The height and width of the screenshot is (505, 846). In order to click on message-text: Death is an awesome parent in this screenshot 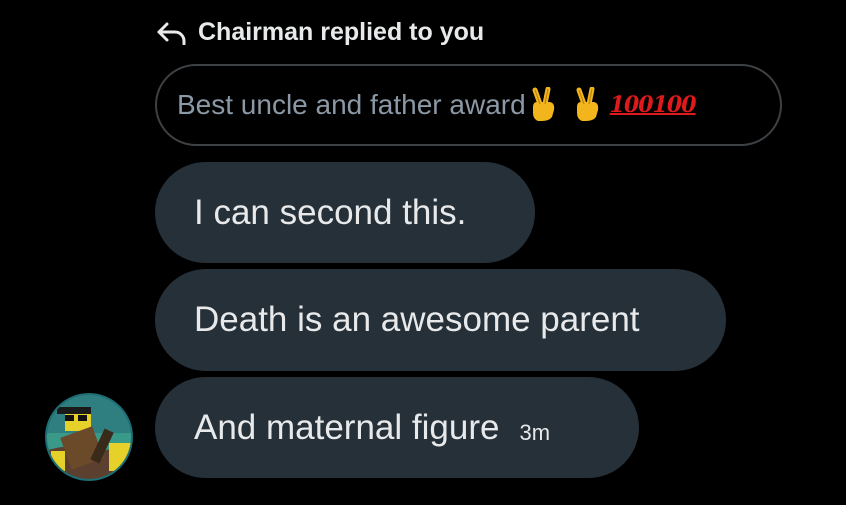, I will do `click(417, 319)`.